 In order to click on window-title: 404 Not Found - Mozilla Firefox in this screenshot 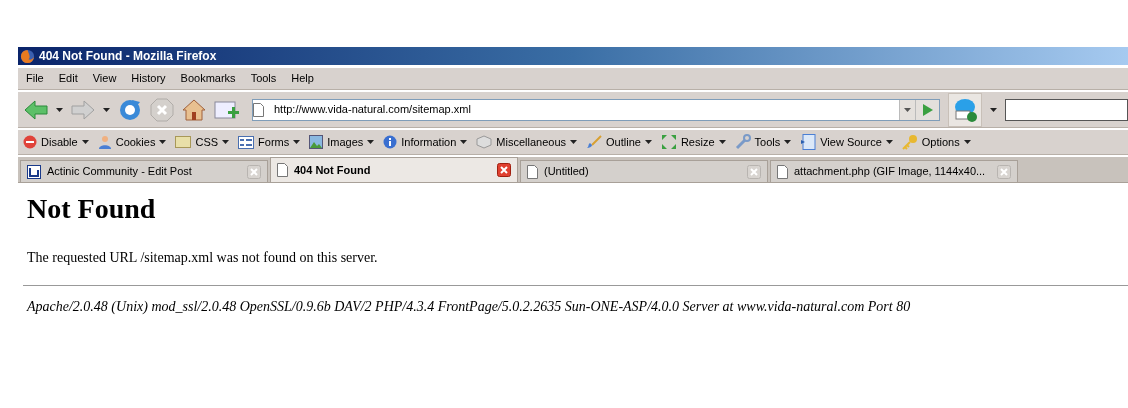, I will do `click(128, 56)`.